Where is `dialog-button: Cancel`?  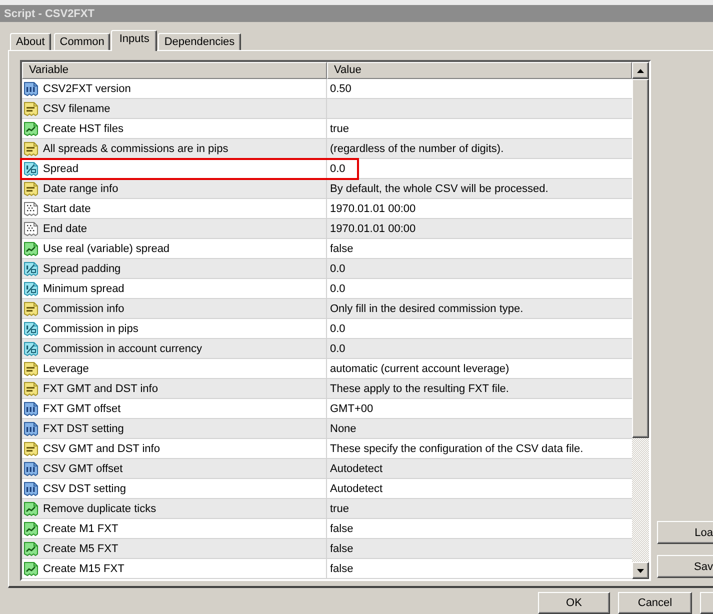 dialog-button: Cancel is located at coordinates (655, 603).